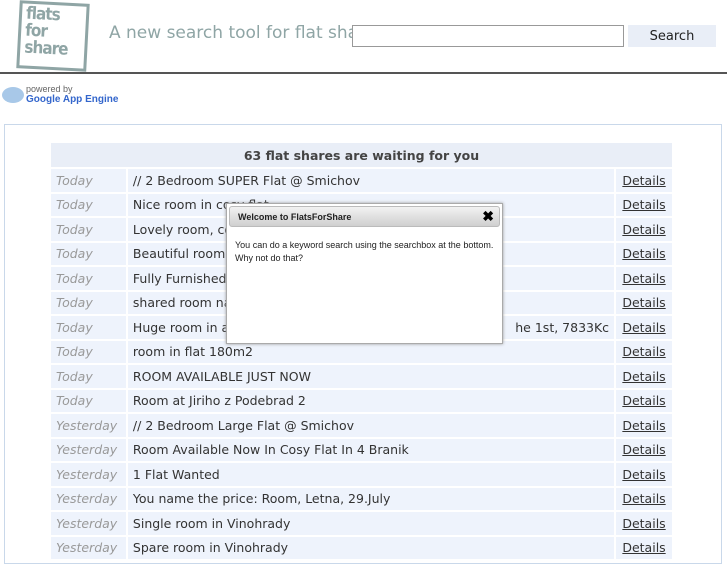 This screenshot has width=727, height=564. I want to click on row-title: // 2 Bedroom SUPER Flat @ Smichov, so click(371, 180).